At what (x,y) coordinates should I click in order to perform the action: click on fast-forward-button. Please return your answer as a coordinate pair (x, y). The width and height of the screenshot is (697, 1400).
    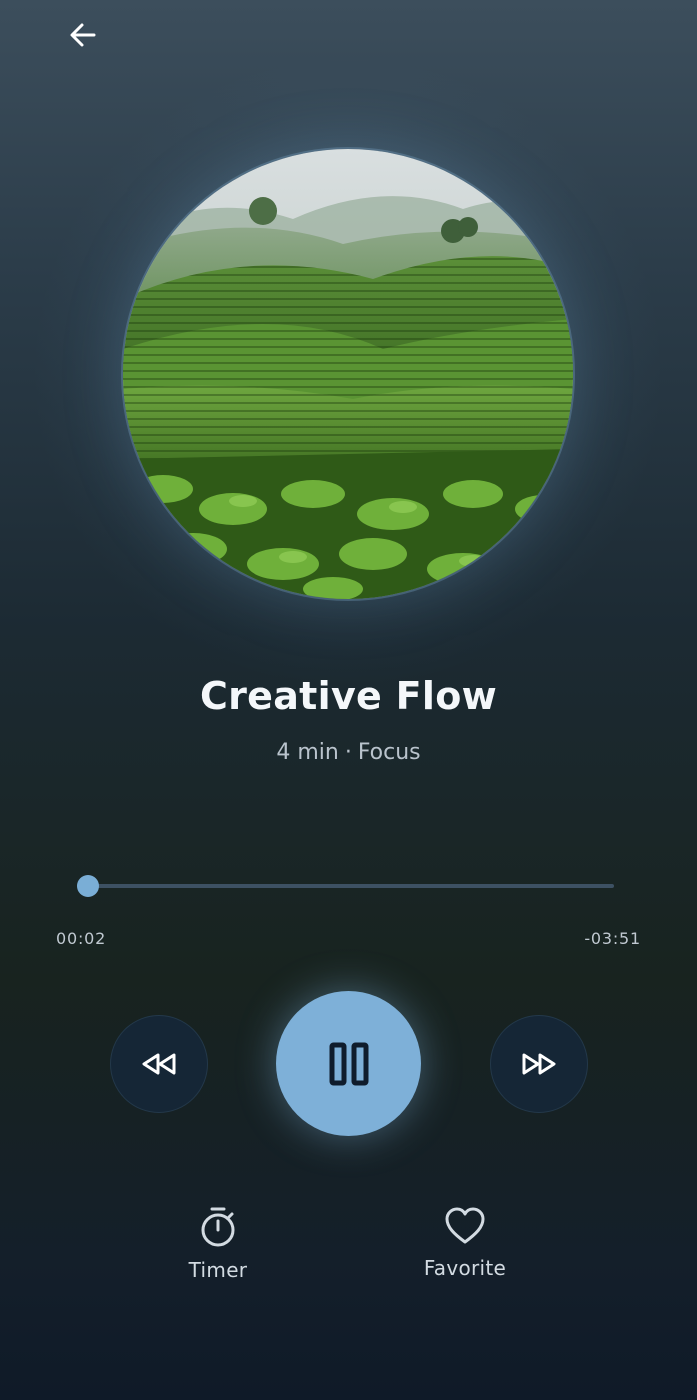
    Looking at the image, I should click on (539, 1064).